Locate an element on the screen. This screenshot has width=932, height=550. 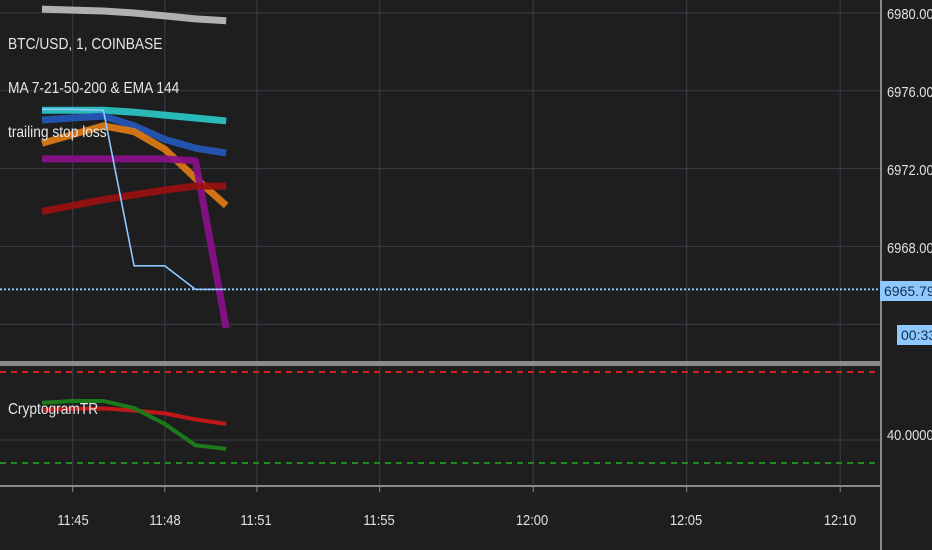
bar-countdown-badge: 00:33 is located at coordinates (914, 335).